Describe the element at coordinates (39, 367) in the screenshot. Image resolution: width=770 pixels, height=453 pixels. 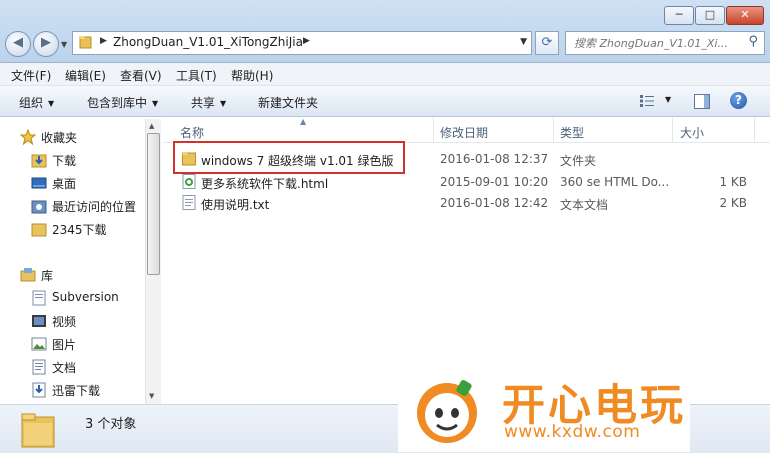
I see `document-icon` at that location.